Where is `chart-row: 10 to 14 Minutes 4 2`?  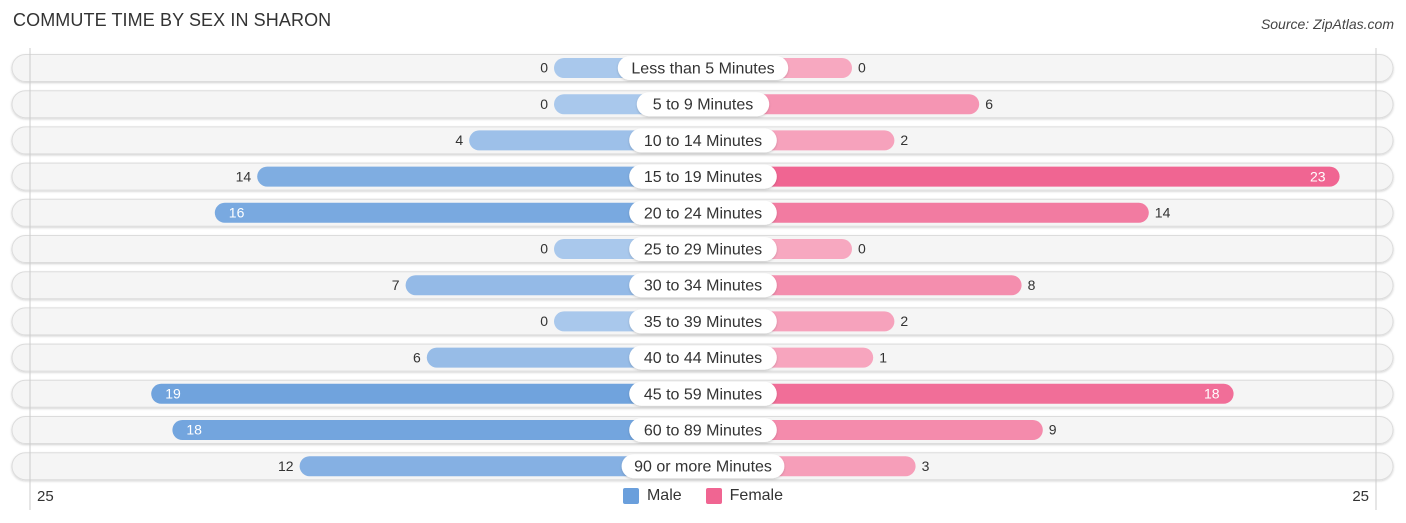 chart-row: 10 to 14 Minutes 4 2 is located at coordinates (702, 140).